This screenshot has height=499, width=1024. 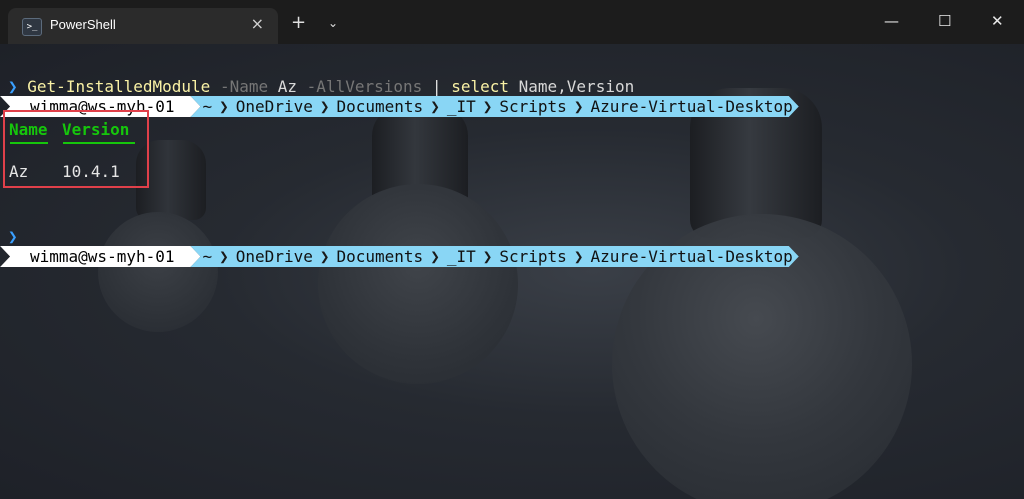 I want to click on command-parameter: -AllVersions, so click(x=364, y=86).